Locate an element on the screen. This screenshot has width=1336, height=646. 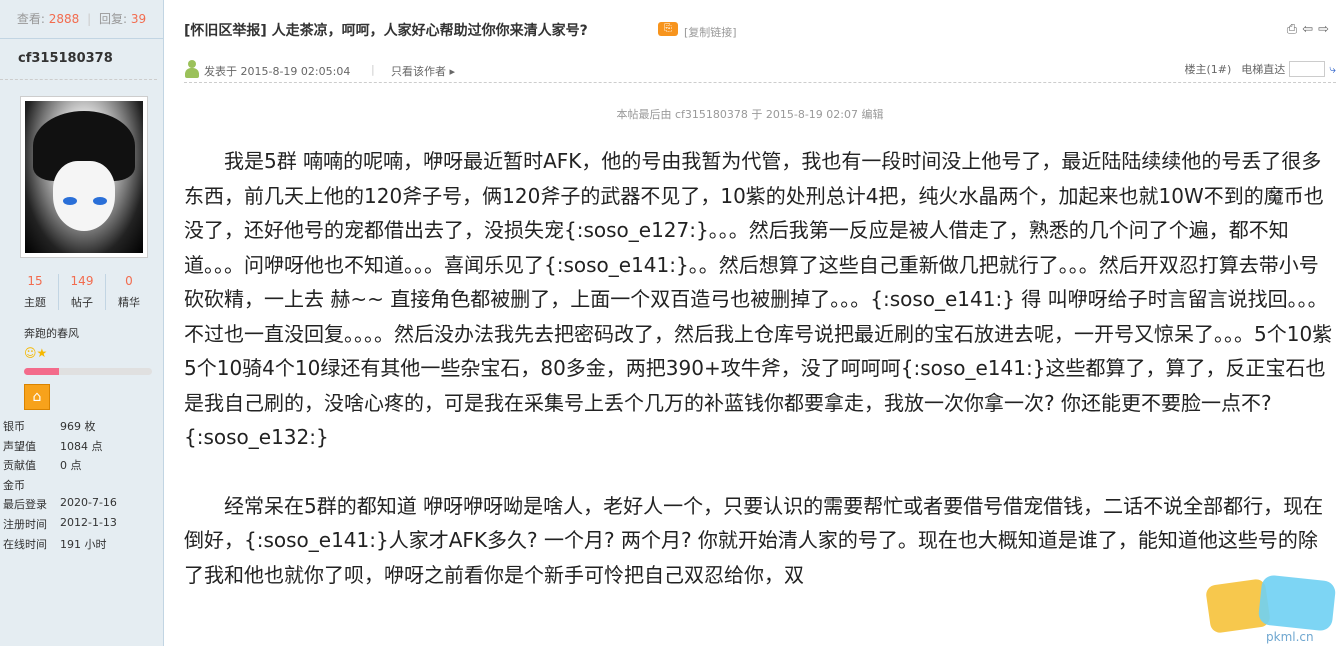
info-row: 注册时间 2012-1-13 is located at coordinates (60, 526).